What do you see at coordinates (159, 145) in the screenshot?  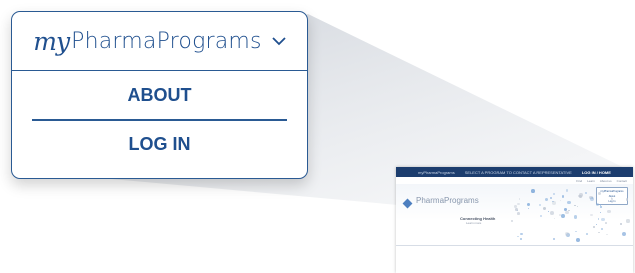 I see `menu-item-login: LOG IN` at bounding box center [159, 145].